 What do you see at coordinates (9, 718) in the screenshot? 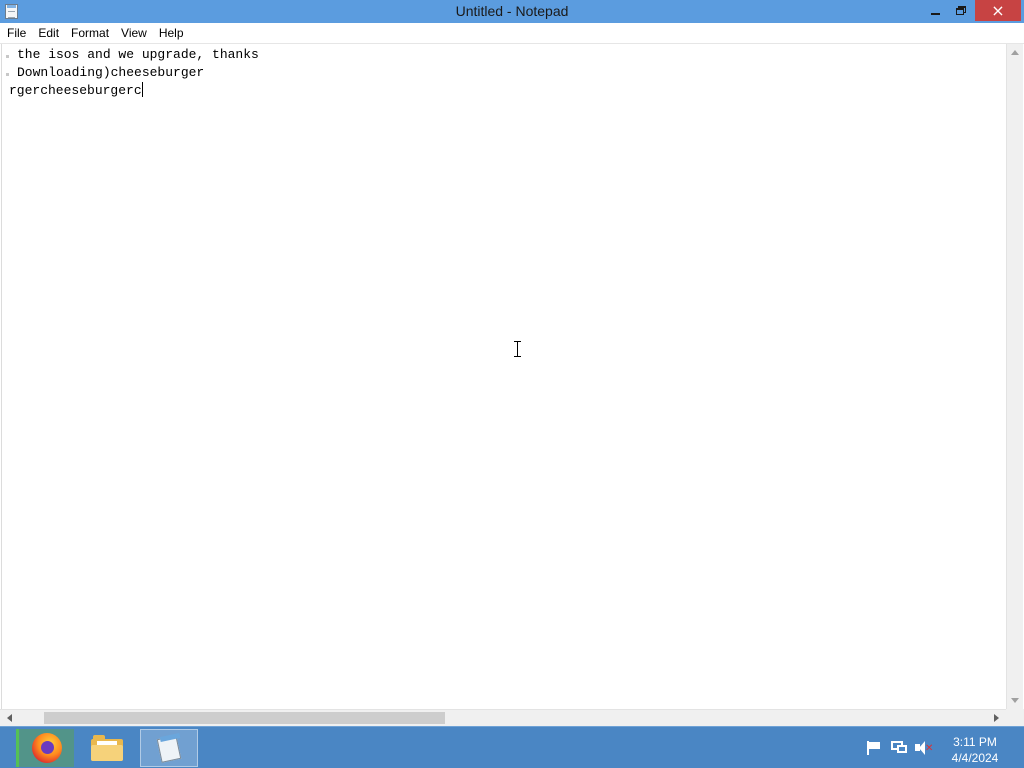
I see `scroll-left-icon` at bounding box center [9, 718].